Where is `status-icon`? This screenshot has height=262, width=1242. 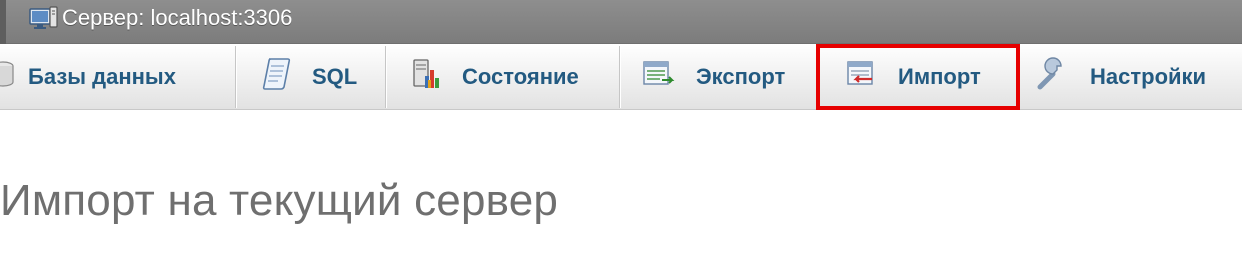
status-icon is located at coordinates (426, 77).